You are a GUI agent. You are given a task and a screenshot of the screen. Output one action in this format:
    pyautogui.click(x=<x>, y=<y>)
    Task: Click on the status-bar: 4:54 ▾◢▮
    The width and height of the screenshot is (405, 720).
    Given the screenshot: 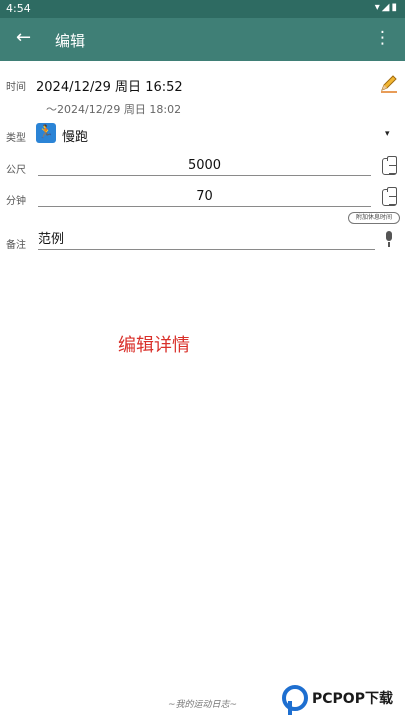 What is the action you would take?
    pyautogui.click(x=202, y=9)
    